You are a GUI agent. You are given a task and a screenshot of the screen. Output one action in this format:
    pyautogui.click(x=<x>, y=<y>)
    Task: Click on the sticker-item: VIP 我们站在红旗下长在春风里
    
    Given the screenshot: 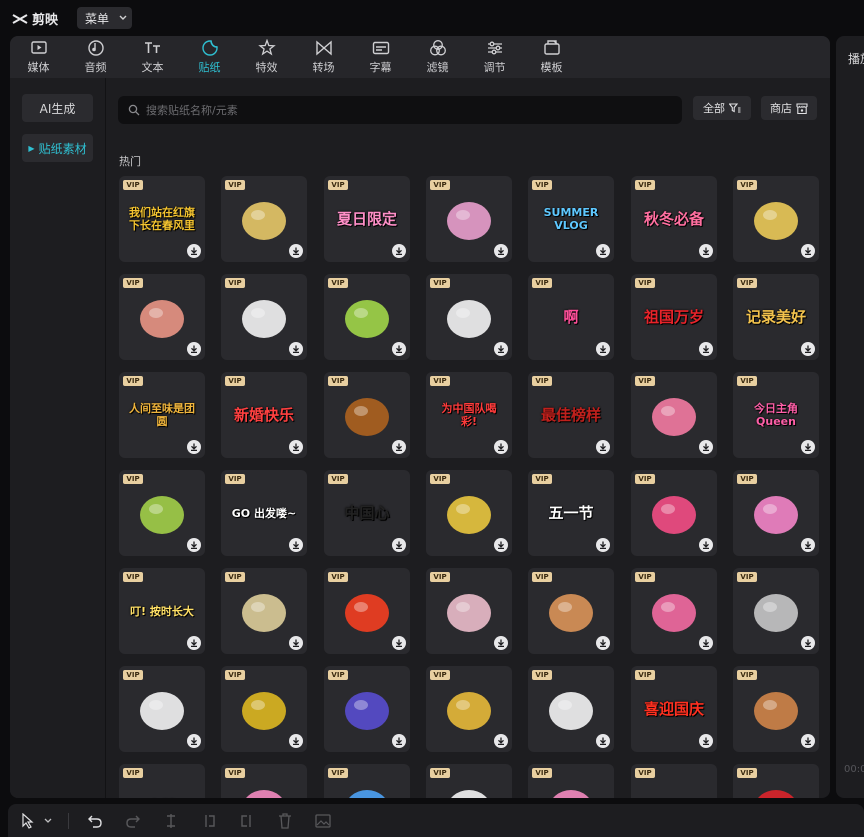 What is the action you would take?
    pyautogui.click(x=162, y=219)
    